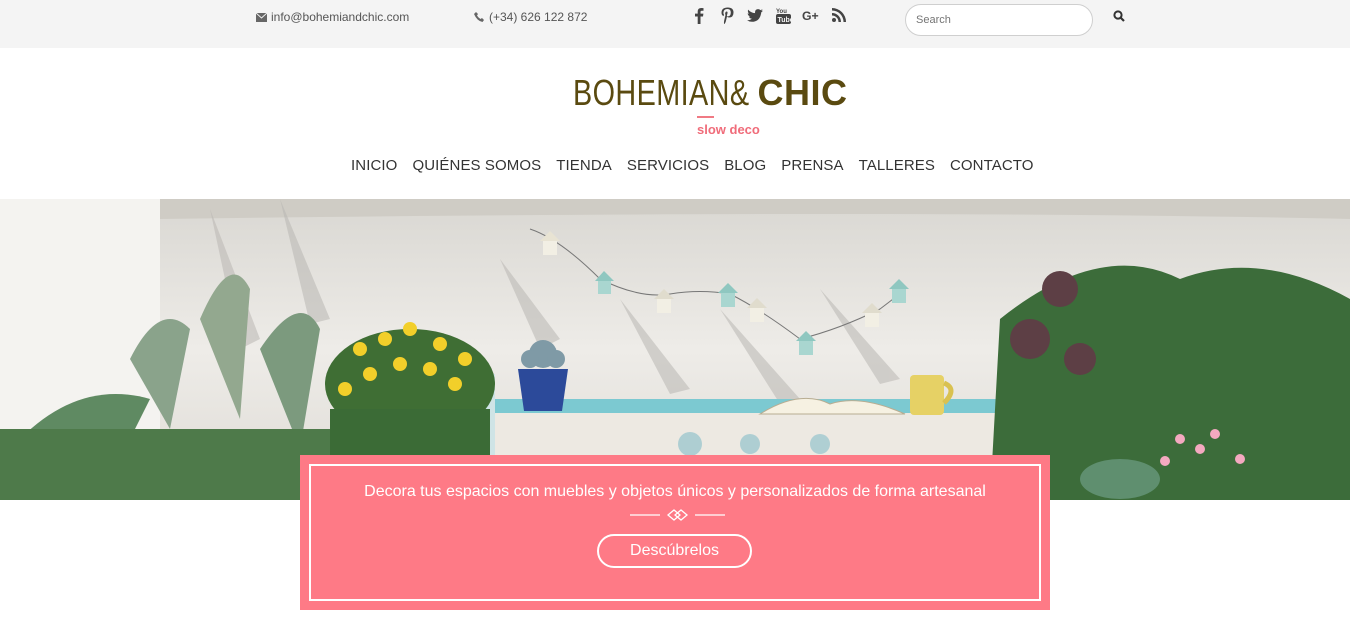 This screenshot has height=626, width=1350. Describe the element at coordinates (784, 20) in the screenshot. I see `svg-text: Tube` at that location.